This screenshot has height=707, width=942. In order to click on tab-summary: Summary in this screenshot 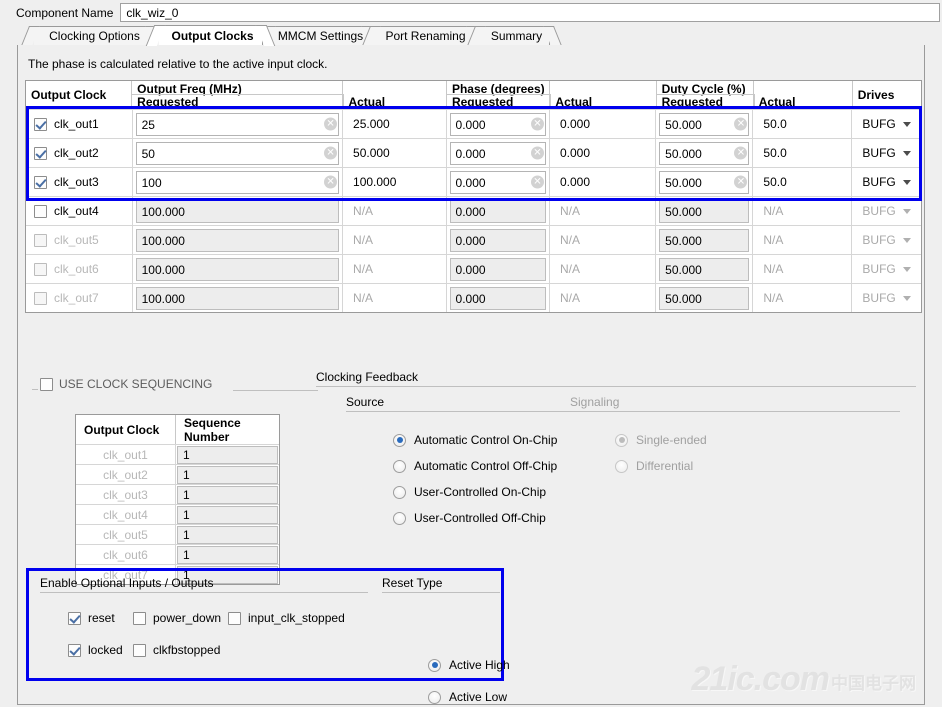, I will do `click(515, 35)`.